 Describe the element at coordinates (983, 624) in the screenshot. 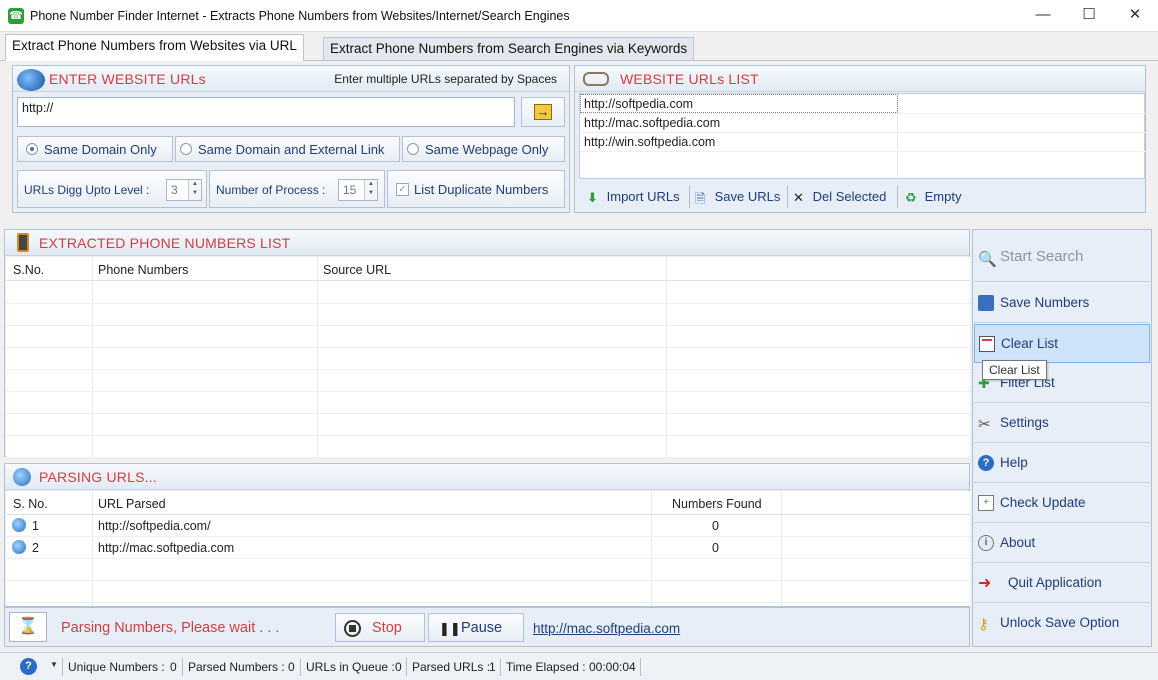

I see `key-icon: ⚷` at that location.